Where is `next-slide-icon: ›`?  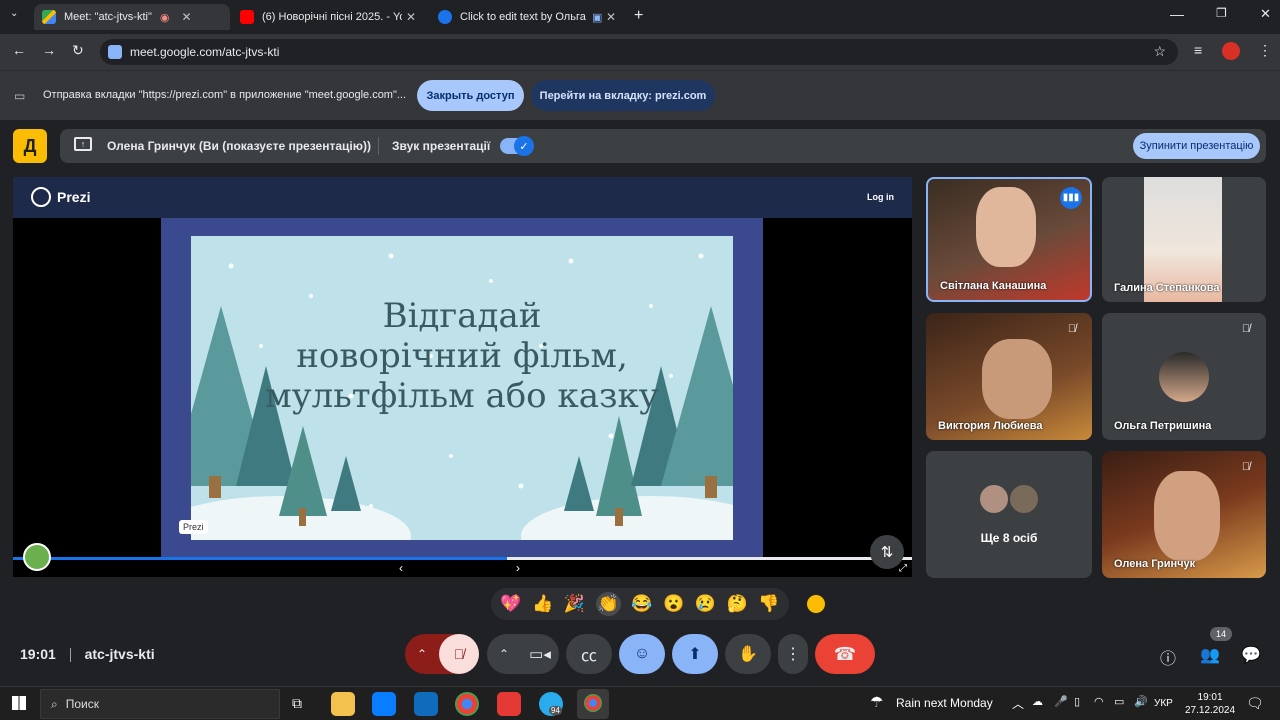
next-slide-icon: › is located at coordinates (518, 568).